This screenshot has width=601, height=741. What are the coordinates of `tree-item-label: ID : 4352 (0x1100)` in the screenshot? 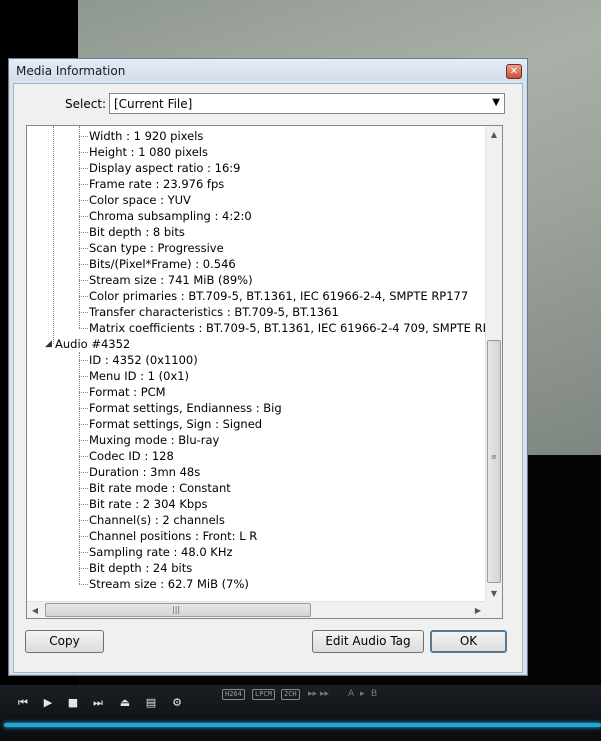 It's located at (143, 360).